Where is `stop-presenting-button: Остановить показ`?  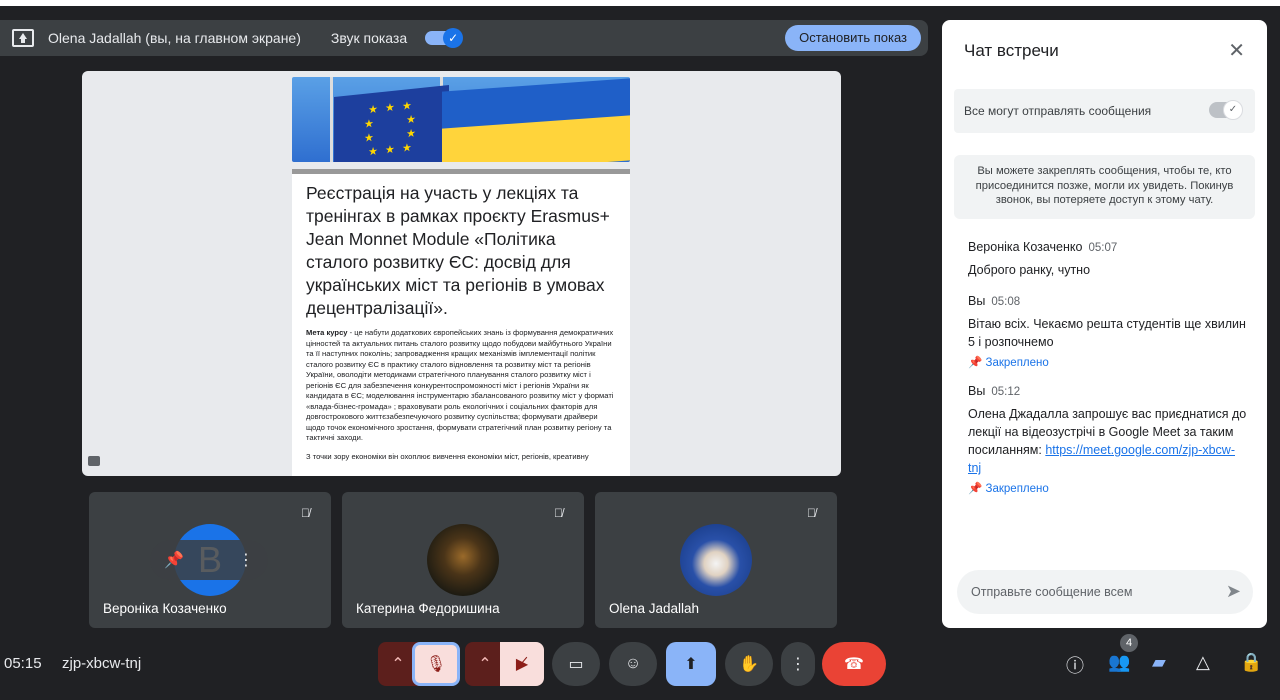 stop-presenting-button: Остановить показ is located at coordinates (853, 38).